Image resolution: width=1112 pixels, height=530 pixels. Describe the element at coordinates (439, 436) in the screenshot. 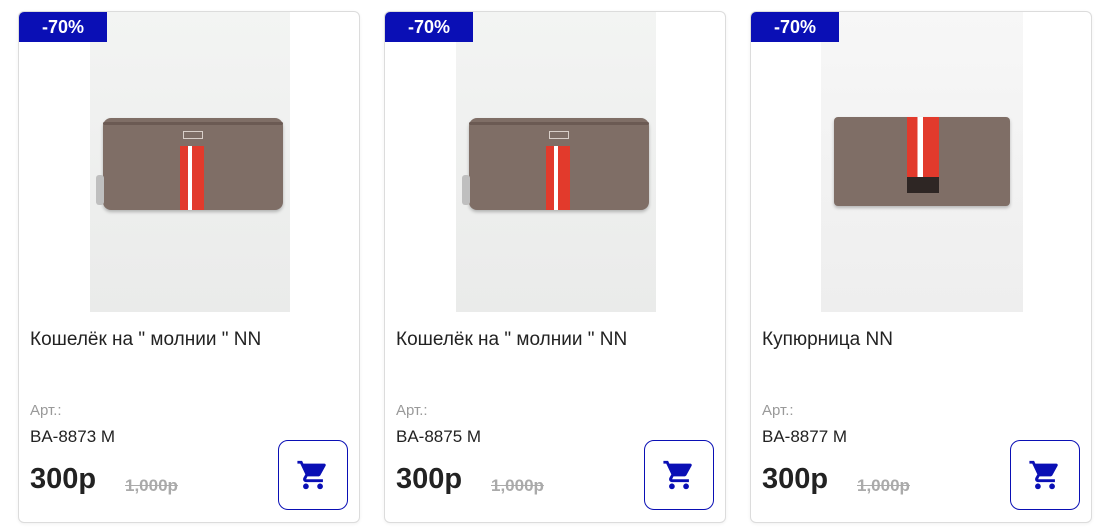

I see `sku-value: BA-8875 M` at that location.